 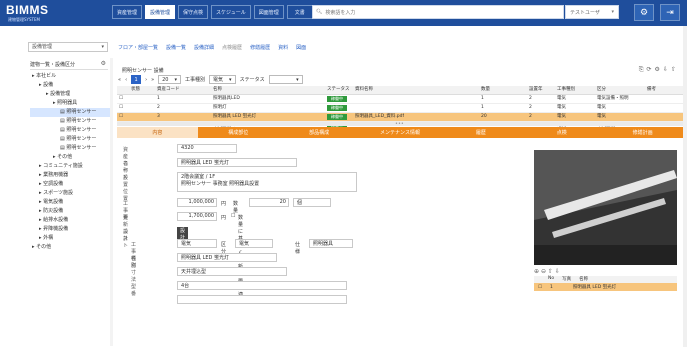 What do you see at coordinates (536, 90) in the screenshot?
I see `column-header: 設置年` at bounding box center [536, 90].